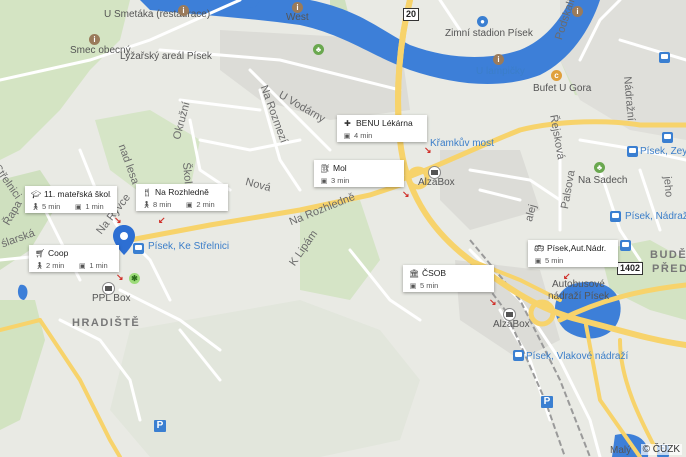 The image size is (686, 457). What do you see at coordinates (189, 246) in the screenshot?
I see `place-label-ke-strelnici: Písek, Ke Střelnici` at bounding box center [189, 246].